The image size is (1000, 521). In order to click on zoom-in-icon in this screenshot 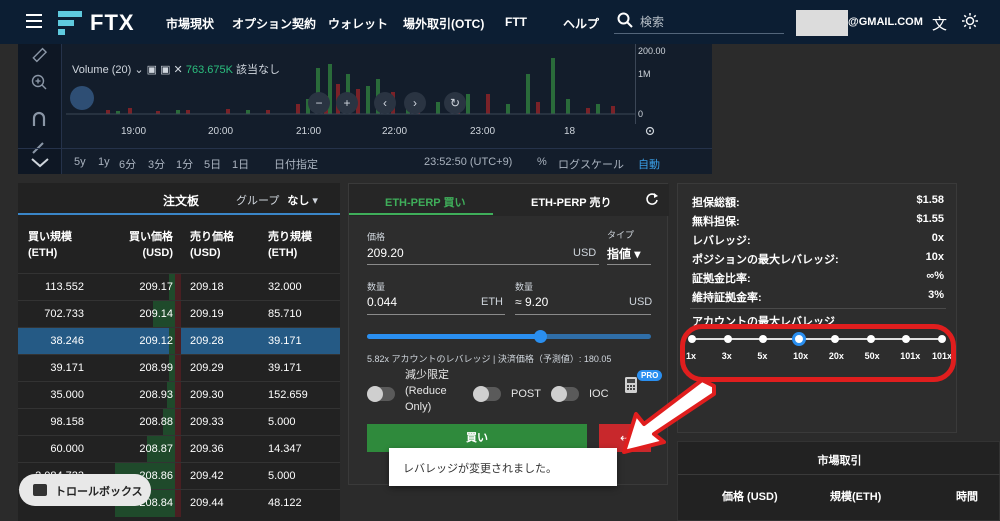, I will do `click(39, 82)`.